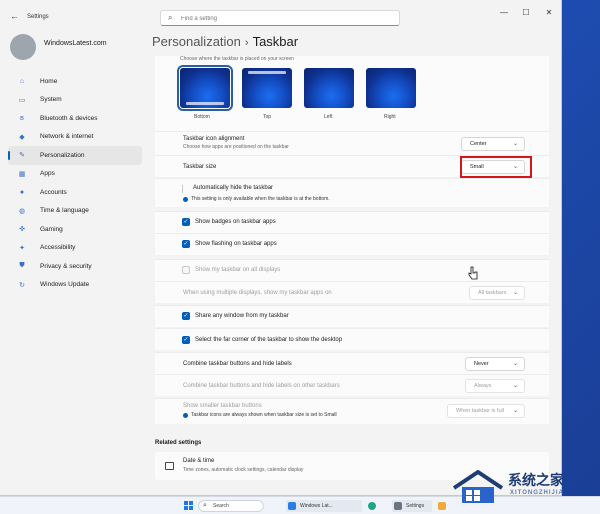 This screenshot has width=600, height=514. What do you see at coordinates (398, 506) in the screenshot?
I see `gear-icon` at bounding box center [398, 506].